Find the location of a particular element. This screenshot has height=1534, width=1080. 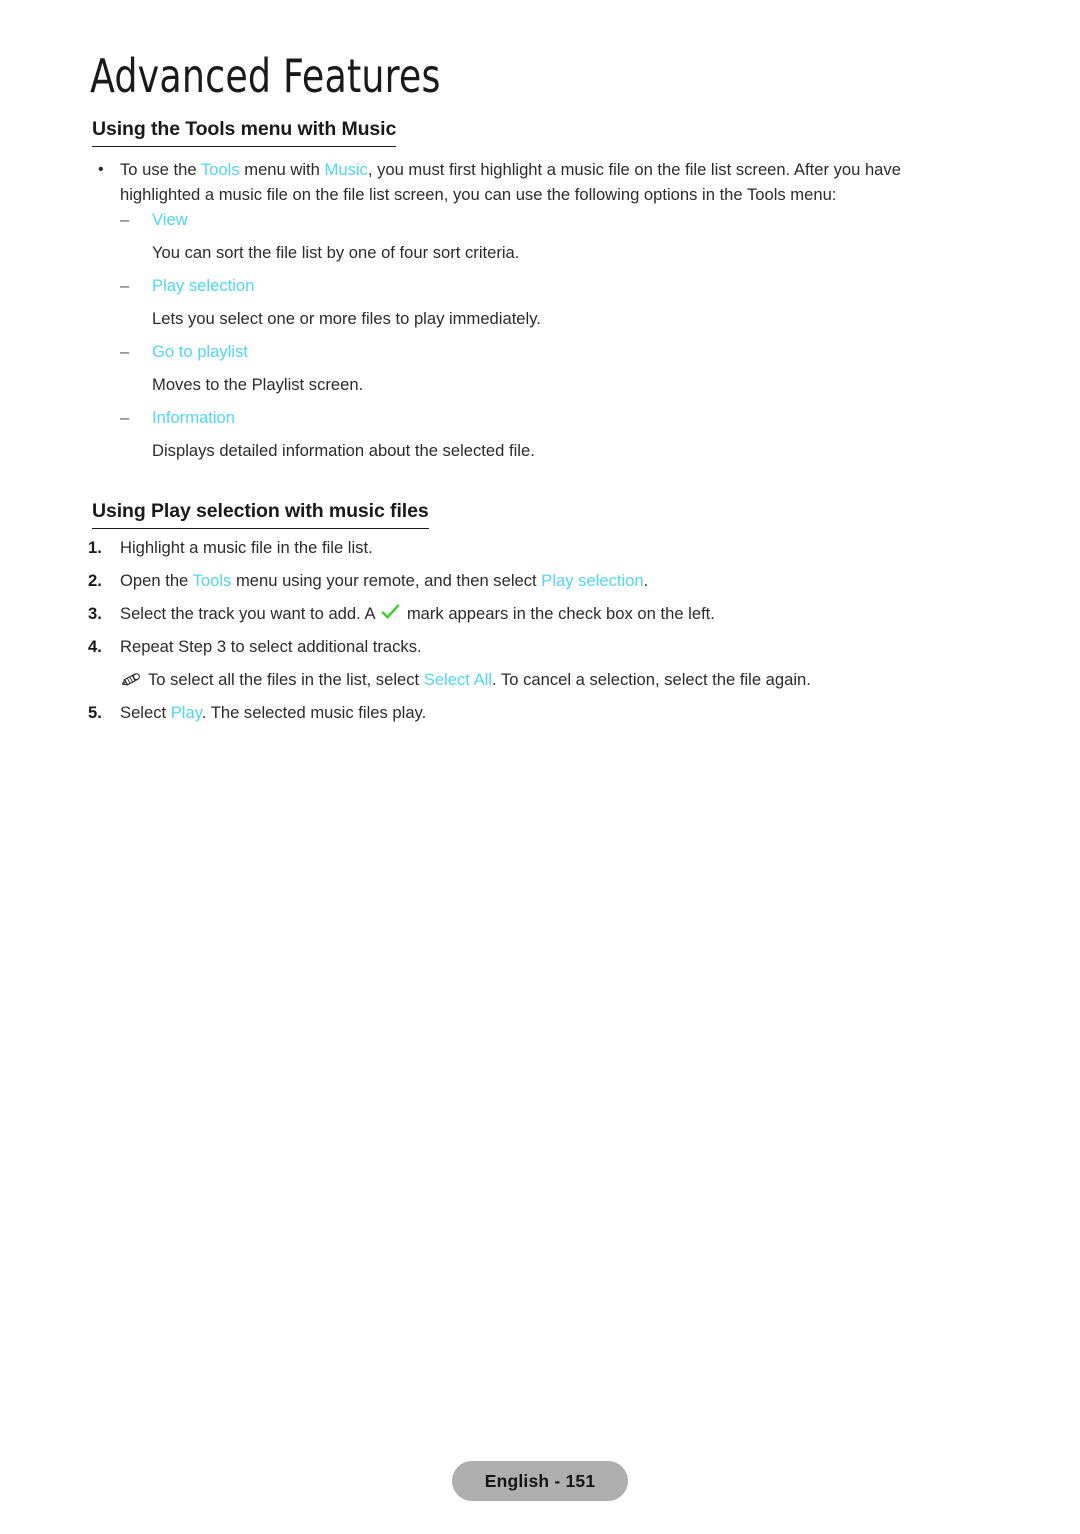

section-heading-tools-menu: Using the Tools menu with Music is located at coordinates (244, 132).